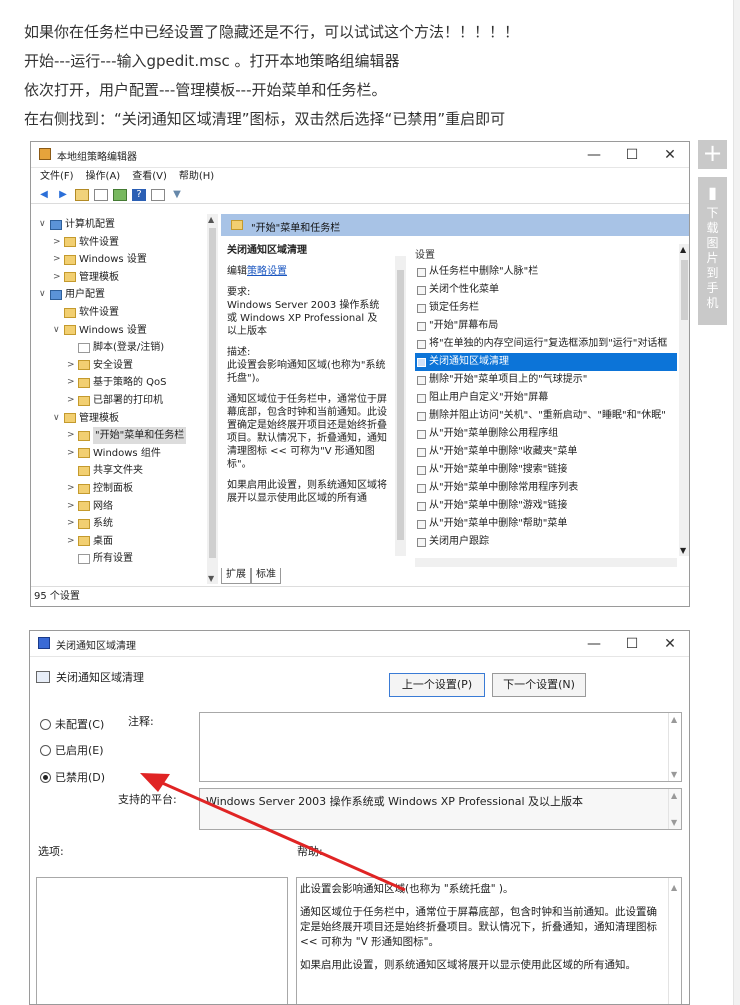 The height and width of the screenshot is (1005, 740). What do you see at coordinates (105, 470) in the screenshot?
I see `tree-item: 共享文件夹` at bounding box center [105, 470].